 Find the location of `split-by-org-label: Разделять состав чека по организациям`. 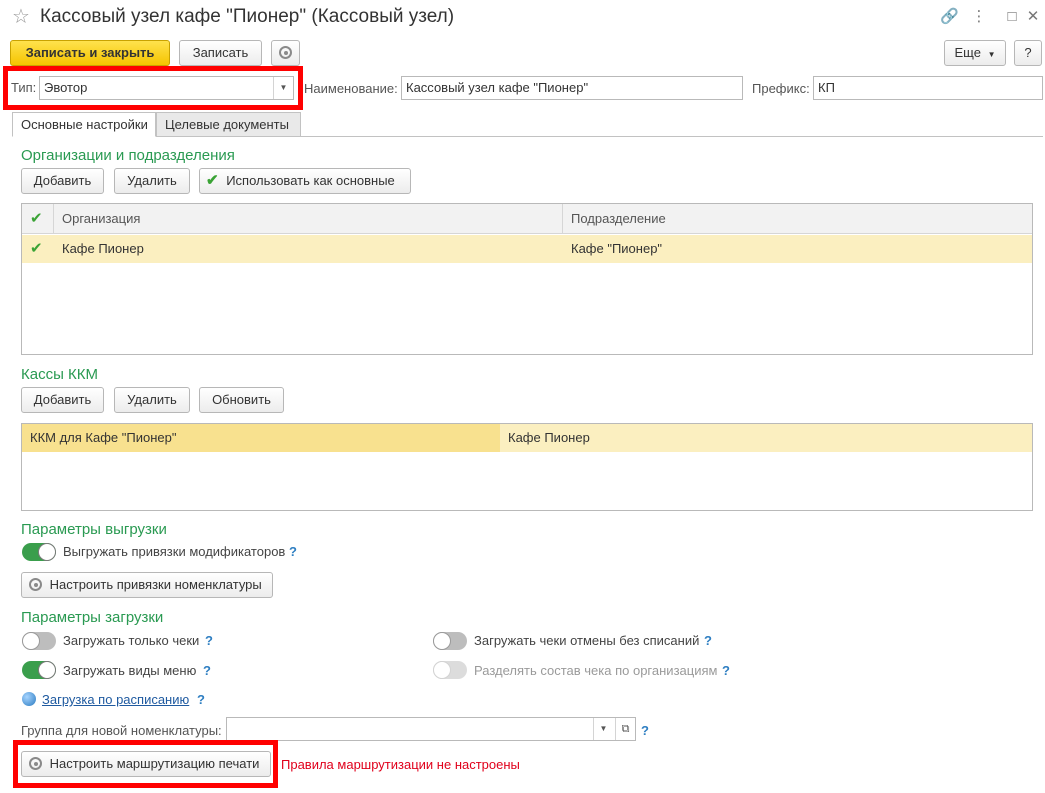

split-by-org-label: Разделять состав чека по организациям is located at coordinates (596, 670).